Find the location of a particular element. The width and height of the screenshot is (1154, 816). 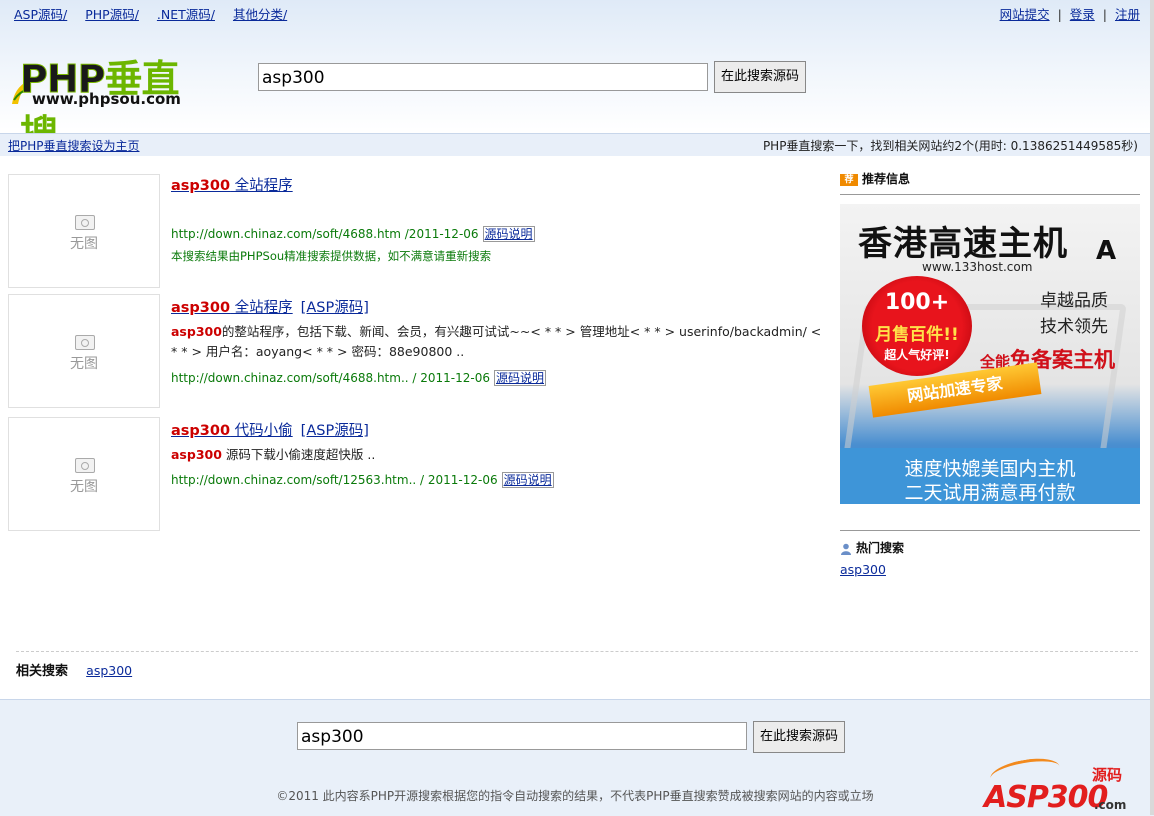

result-title: asp300 全站程序 [ASP源码] is located at coordinates (270, 306).